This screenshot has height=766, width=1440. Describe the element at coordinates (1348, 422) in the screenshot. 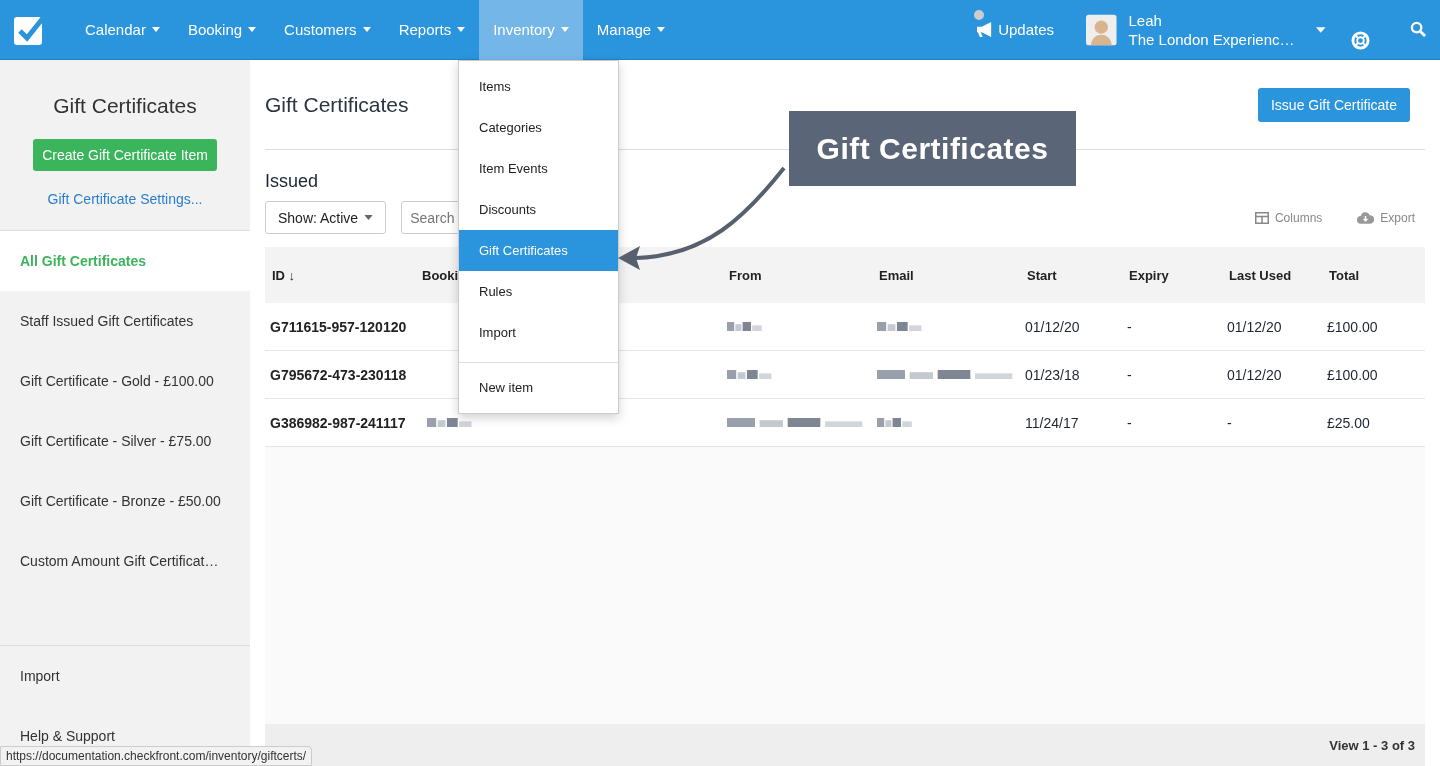

I see `table-cell-text: £25.00` at that location.